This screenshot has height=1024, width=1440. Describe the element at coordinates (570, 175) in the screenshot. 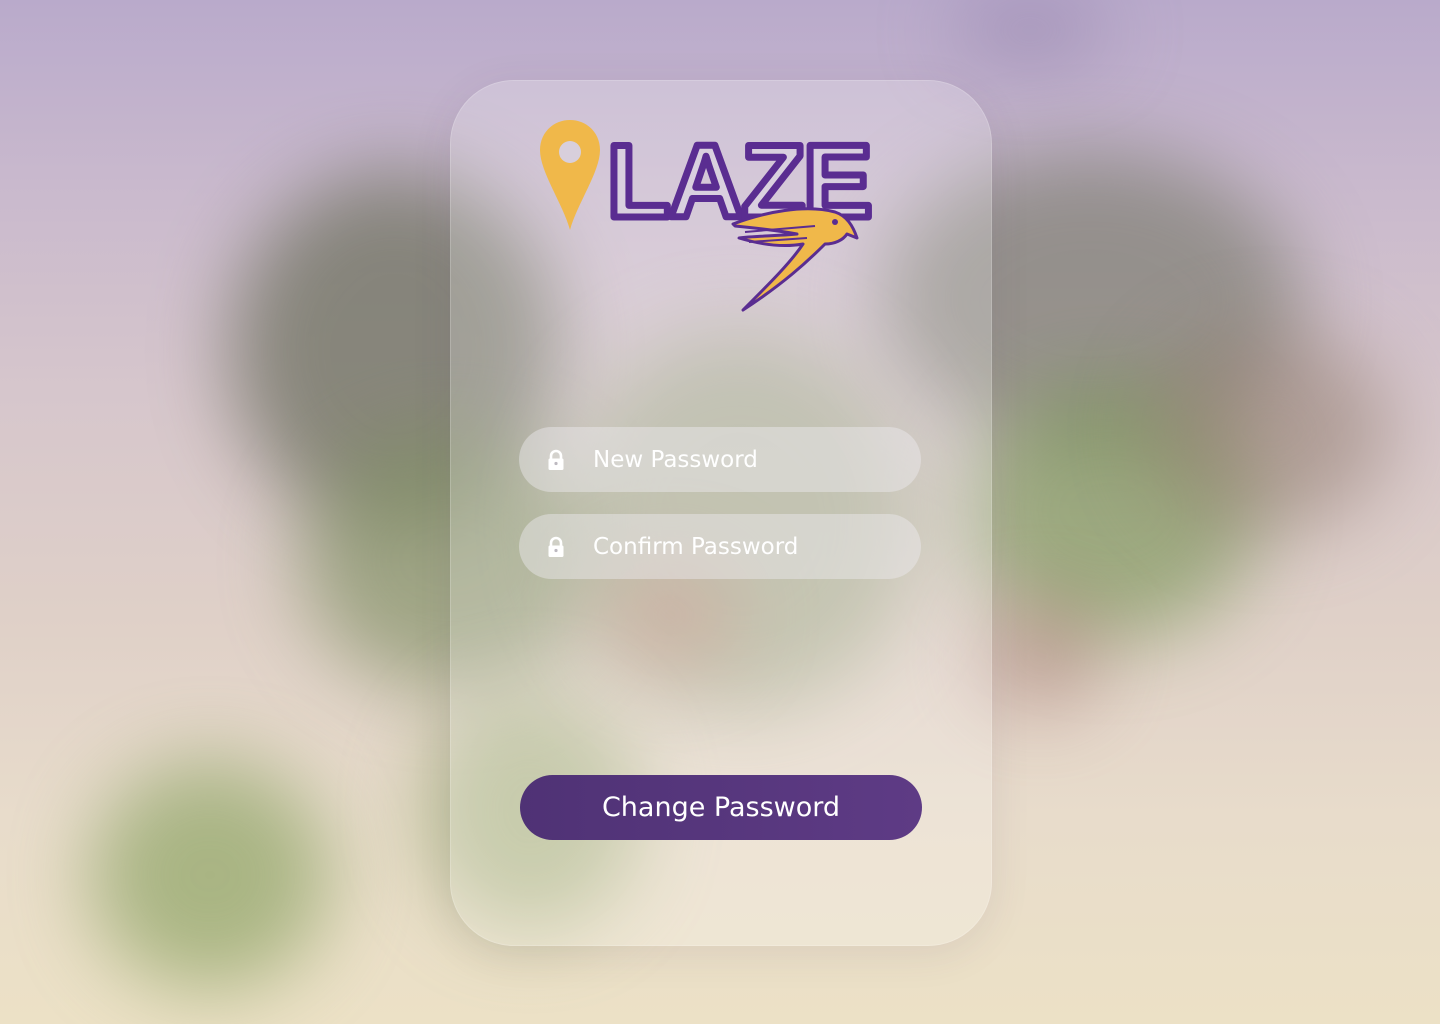

I see `map-pin-icon` at that location.